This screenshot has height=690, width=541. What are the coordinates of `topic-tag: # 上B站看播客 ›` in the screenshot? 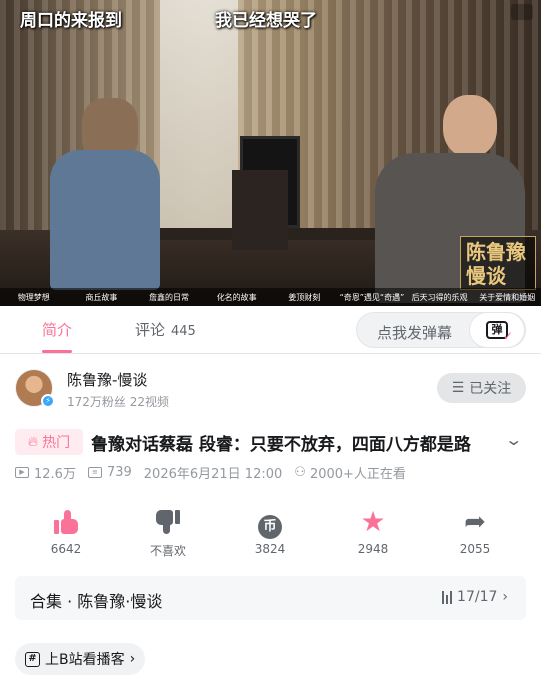 It's located at (80, 659).